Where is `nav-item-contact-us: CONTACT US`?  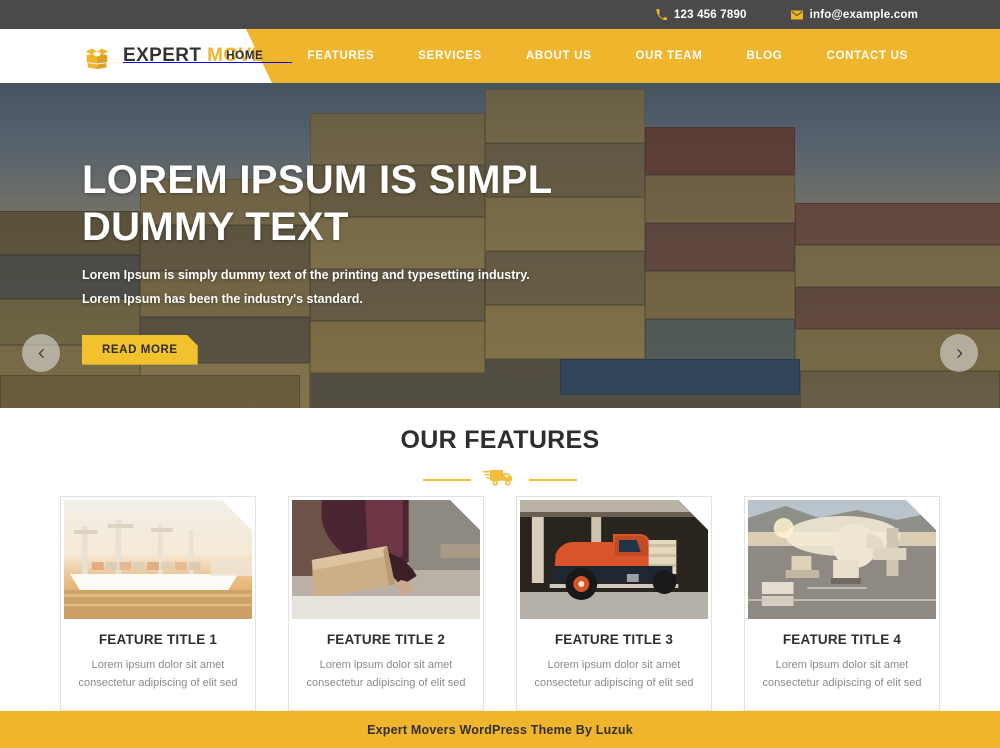 nav-item-contact-us: CONTACT US is located at coordinates (867, 56).